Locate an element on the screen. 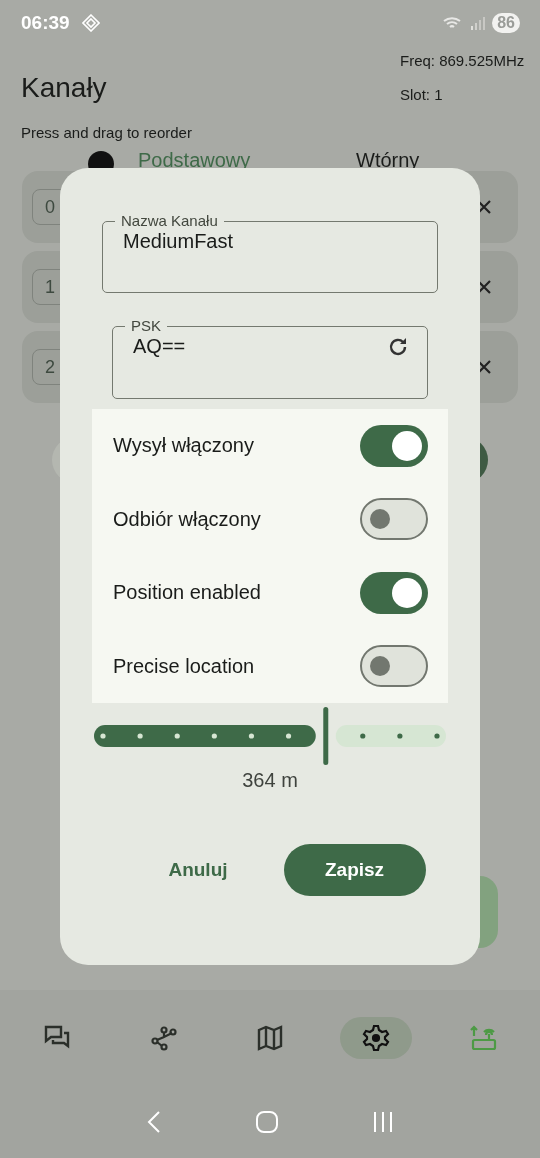 The image size is (540, 1158). column-header: Podstawowy is located at coordinates (195, 160).